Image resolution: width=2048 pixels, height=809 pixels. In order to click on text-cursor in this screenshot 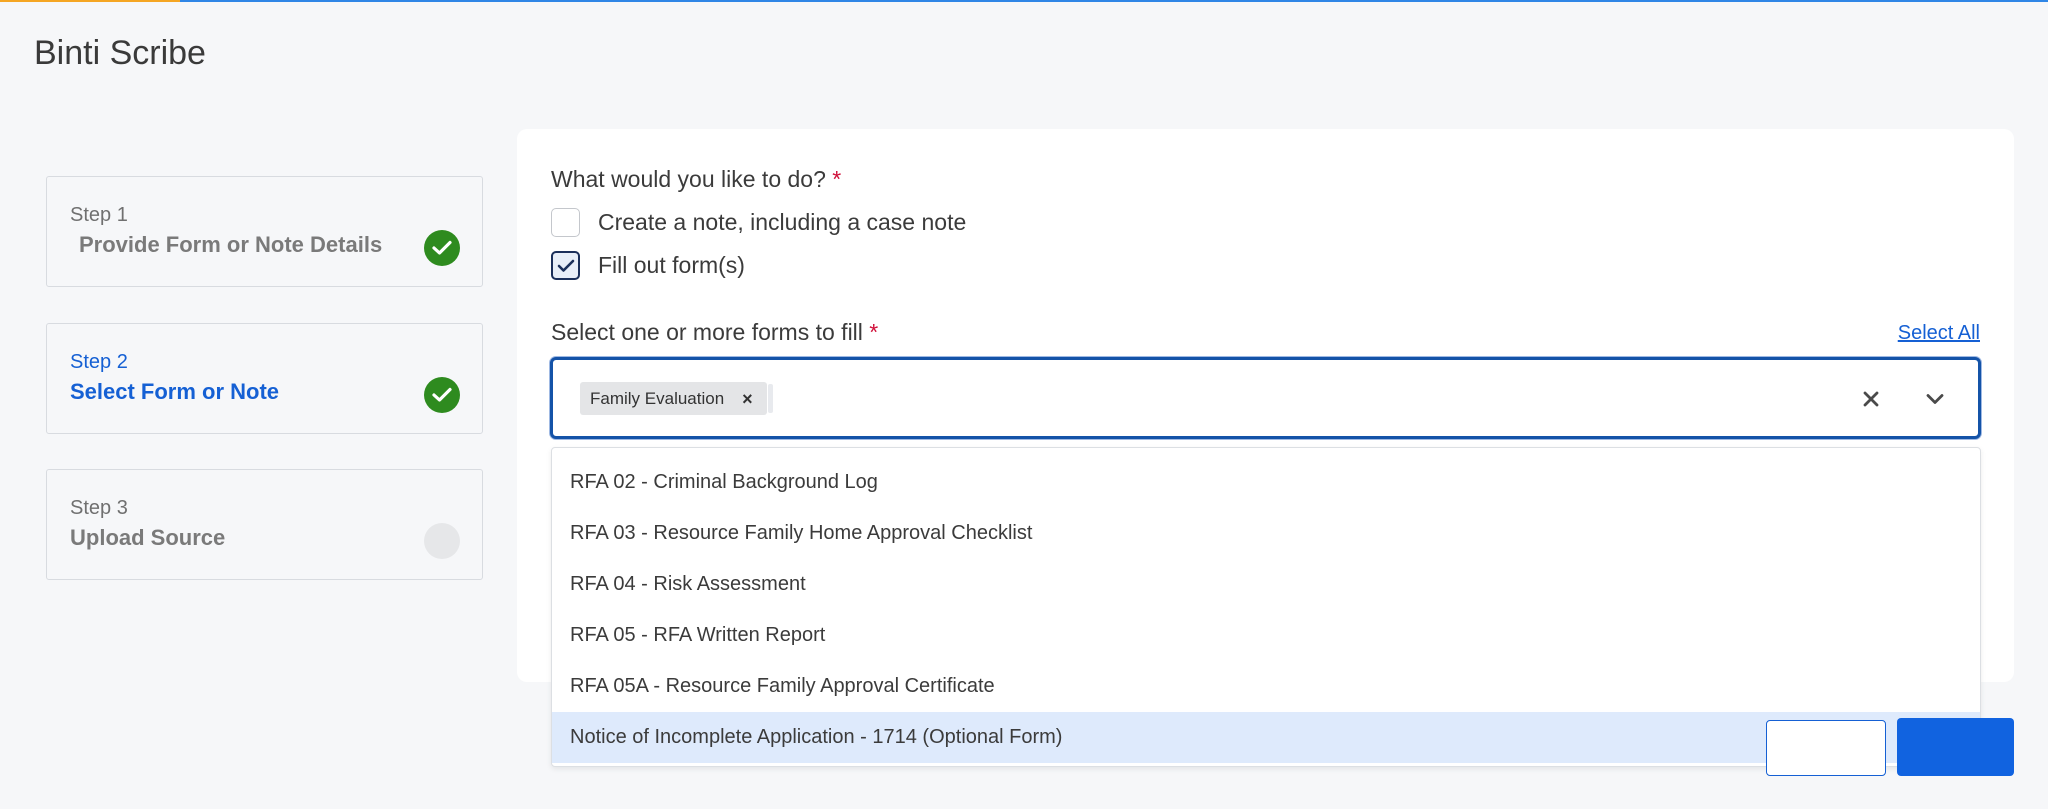, I will do `click(770, 398)`.